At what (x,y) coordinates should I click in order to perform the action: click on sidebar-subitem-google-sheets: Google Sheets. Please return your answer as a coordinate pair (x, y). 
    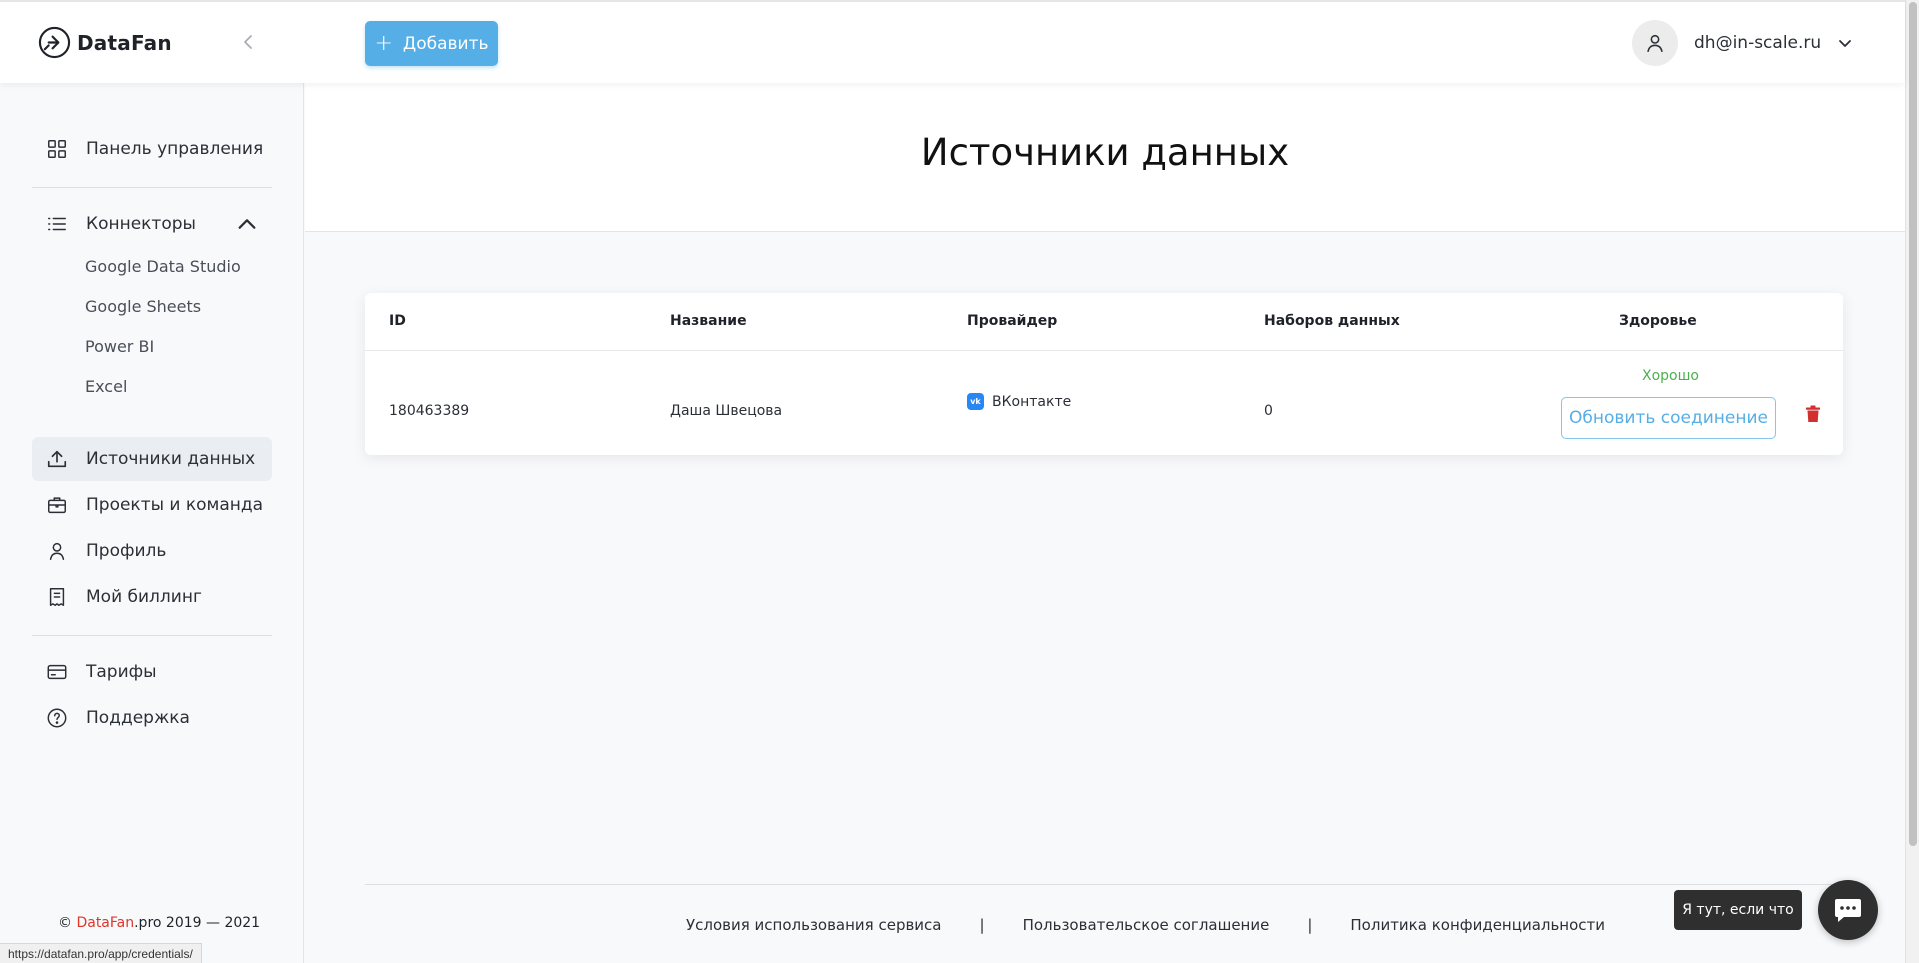
    Looking at the image, I should click on (143, 306).